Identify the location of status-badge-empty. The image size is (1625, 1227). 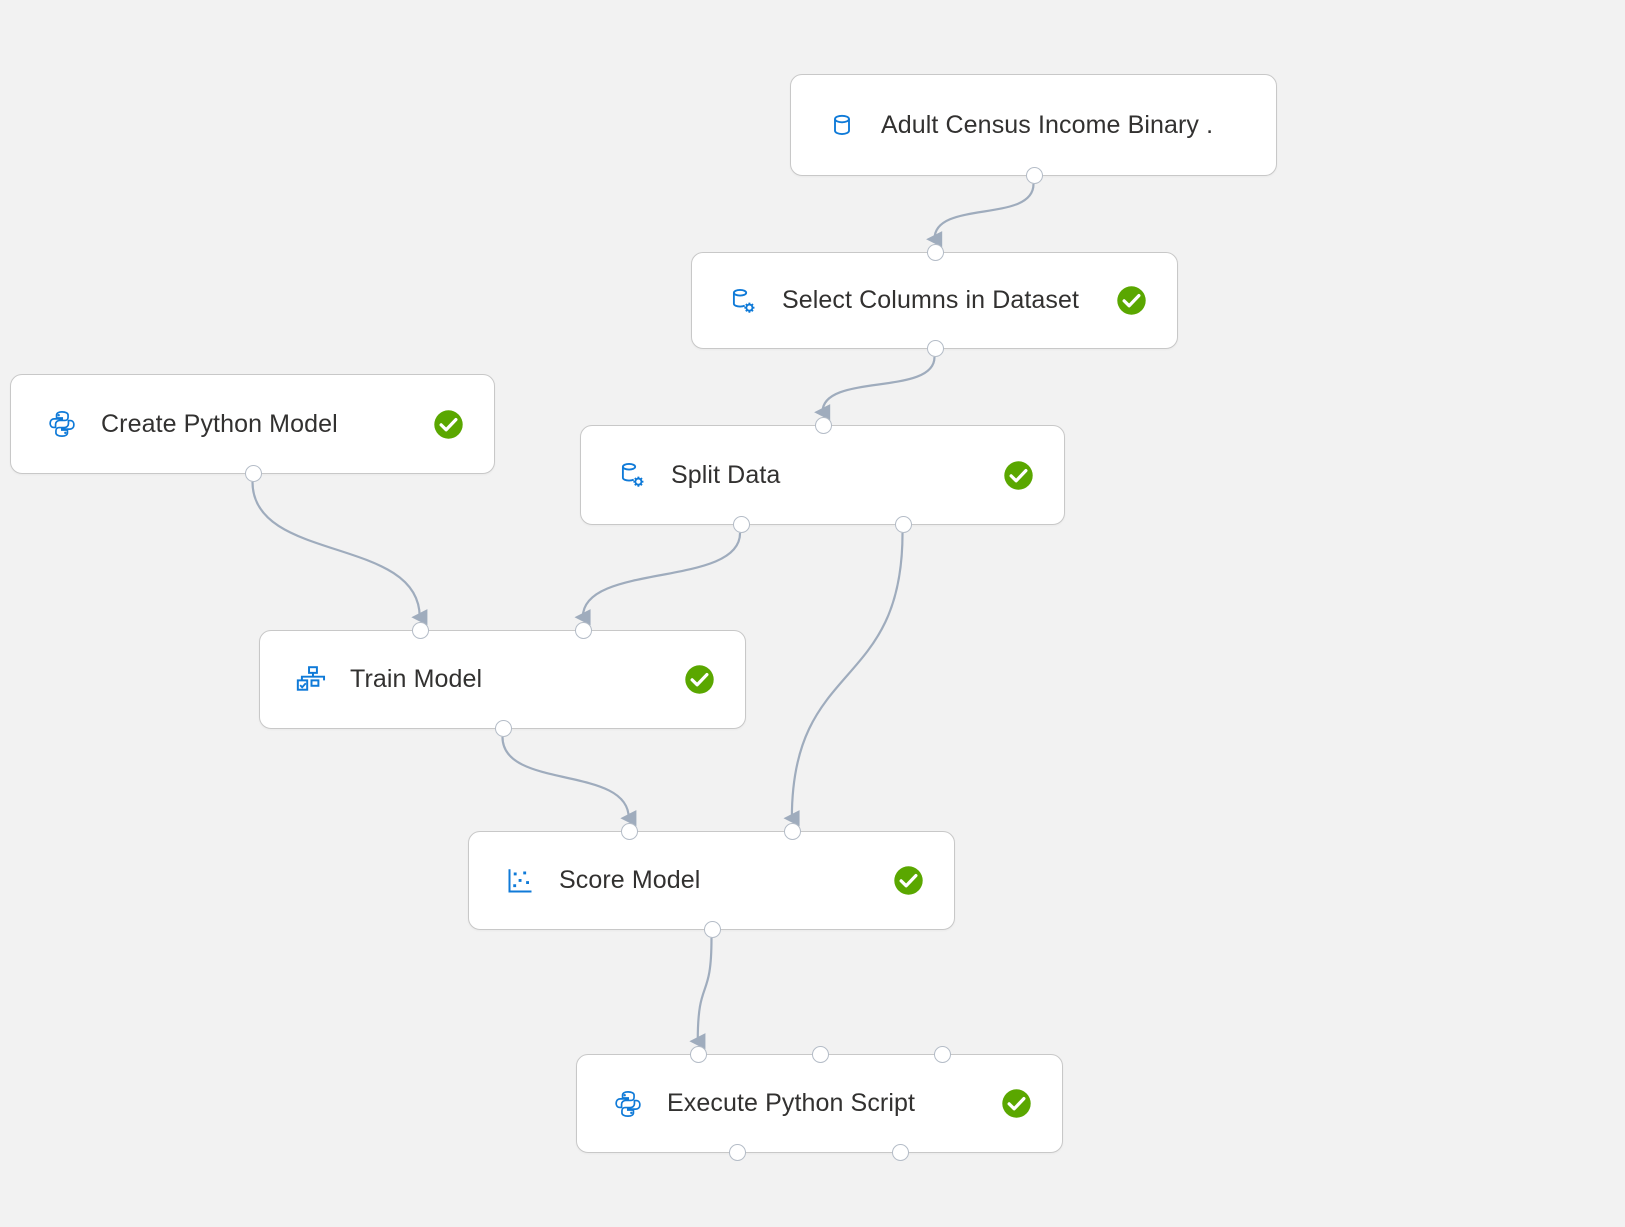
(1230, 125).